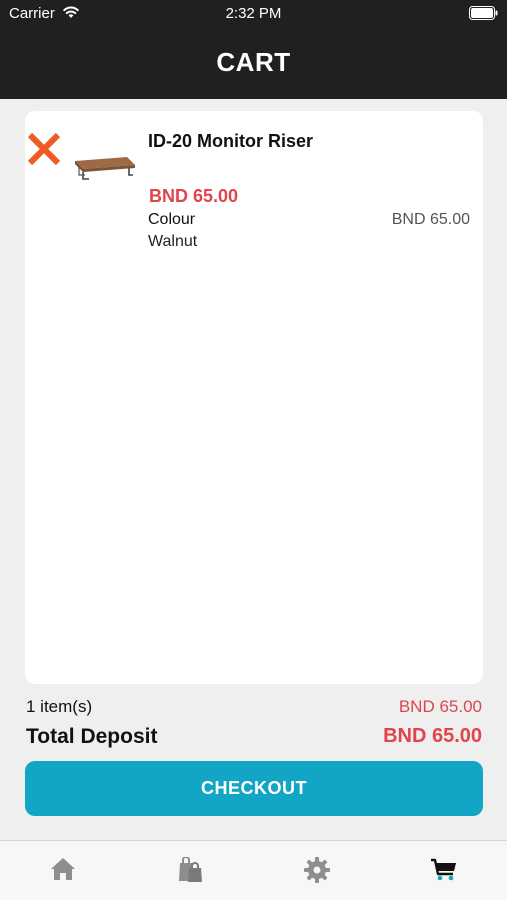 This screenshot has width=507, height=900. I want to click on home-icon, so click(63, 869).